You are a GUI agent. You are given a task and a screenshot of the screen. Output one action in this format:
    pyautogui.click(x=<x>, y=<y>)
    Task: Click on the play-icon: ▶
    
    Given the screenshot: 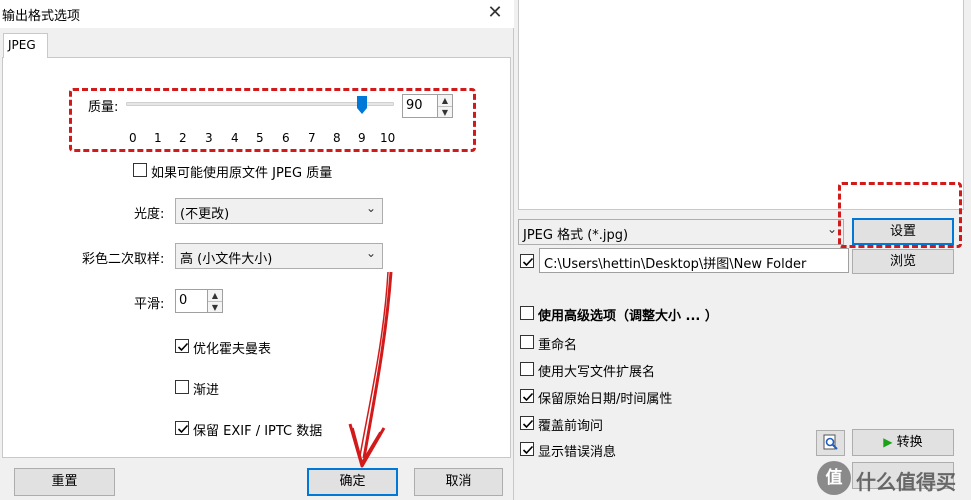 What is the action you would take?
    pyautogui.click(x=888, y=442)
    